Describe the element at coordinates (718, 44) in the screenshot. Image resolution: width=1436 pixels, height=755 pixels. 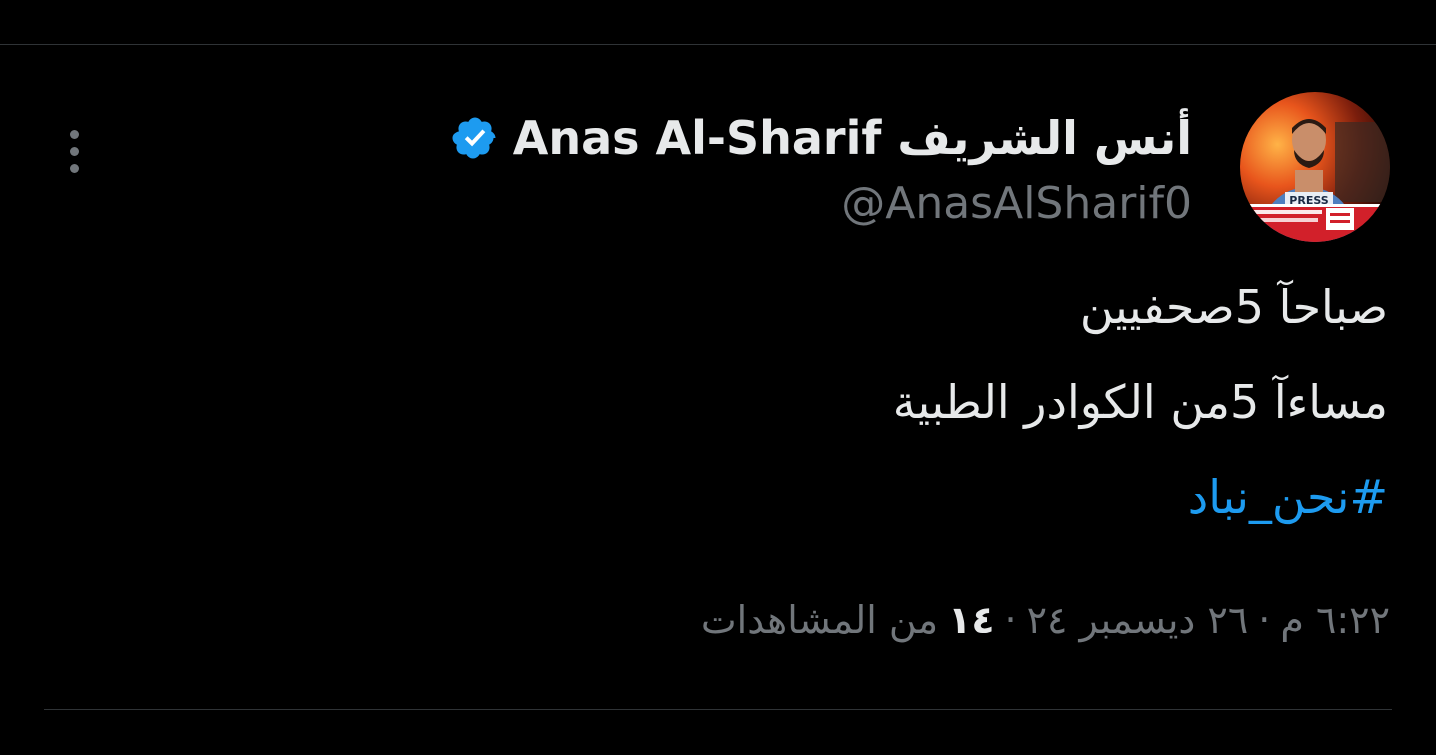
I see `top-divider` at that location.